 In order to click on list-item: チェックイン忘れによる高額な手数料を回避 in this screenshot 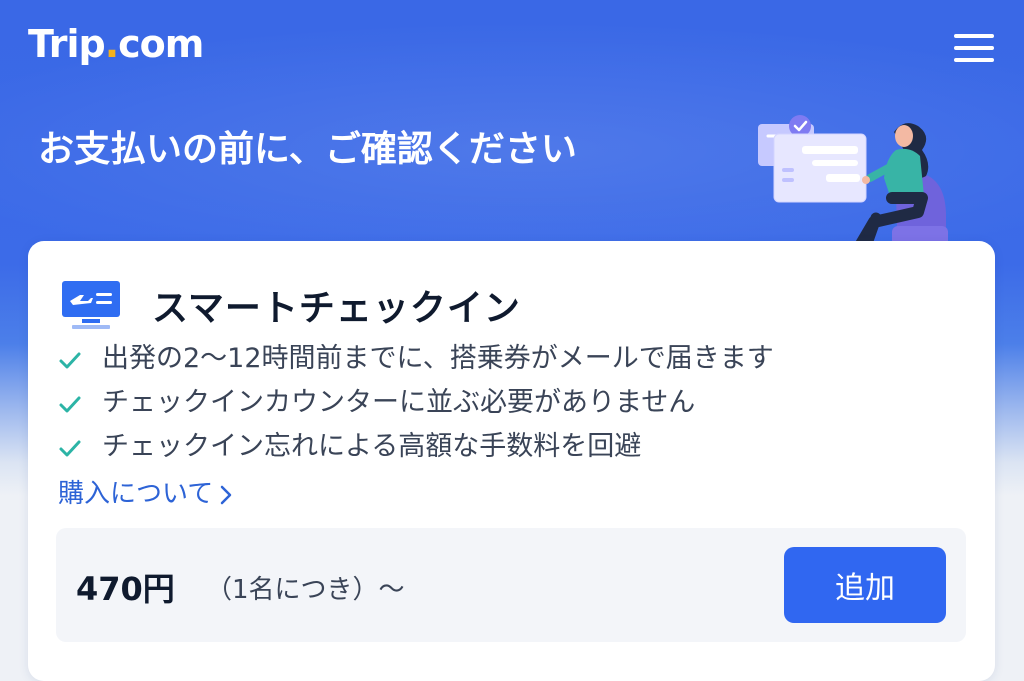, I will do `click(416, 449)`.